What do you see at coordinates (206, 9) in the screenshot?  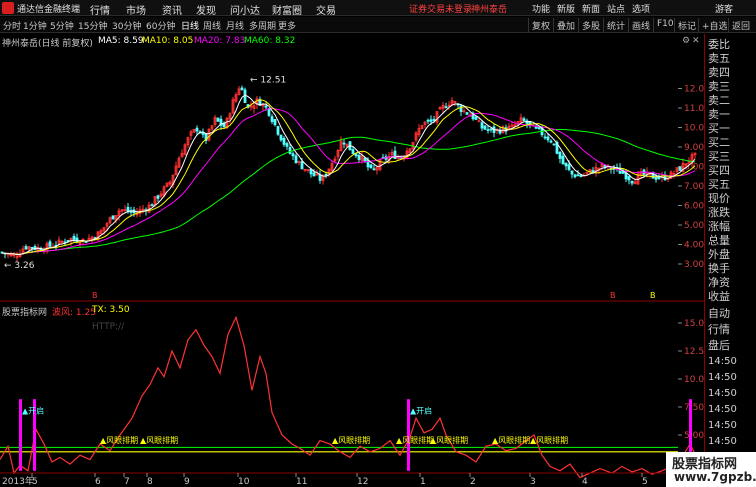 I see `menu-discover: 发现` at bounding box center [206, 9].